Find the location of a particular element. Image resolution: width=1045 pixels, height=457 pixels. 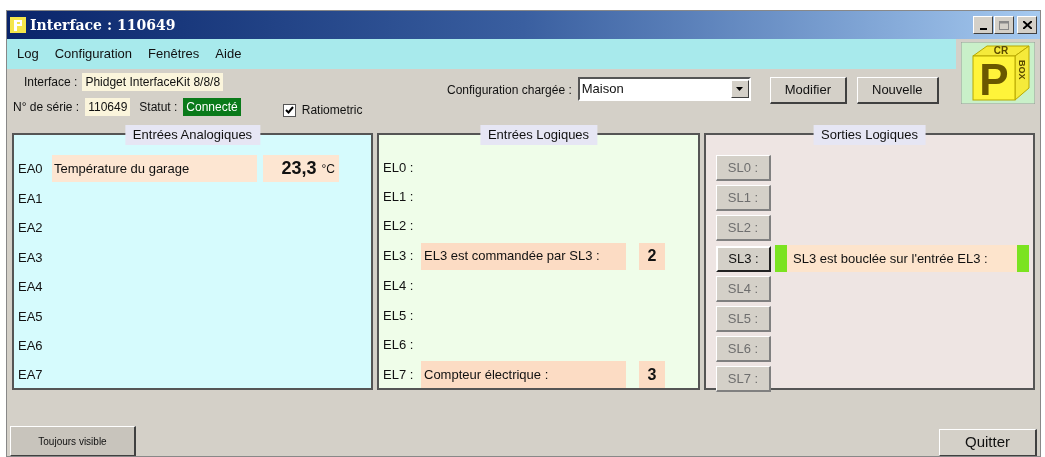

panel-title: Entrées Analogiques is located at coordinates (192, 135).